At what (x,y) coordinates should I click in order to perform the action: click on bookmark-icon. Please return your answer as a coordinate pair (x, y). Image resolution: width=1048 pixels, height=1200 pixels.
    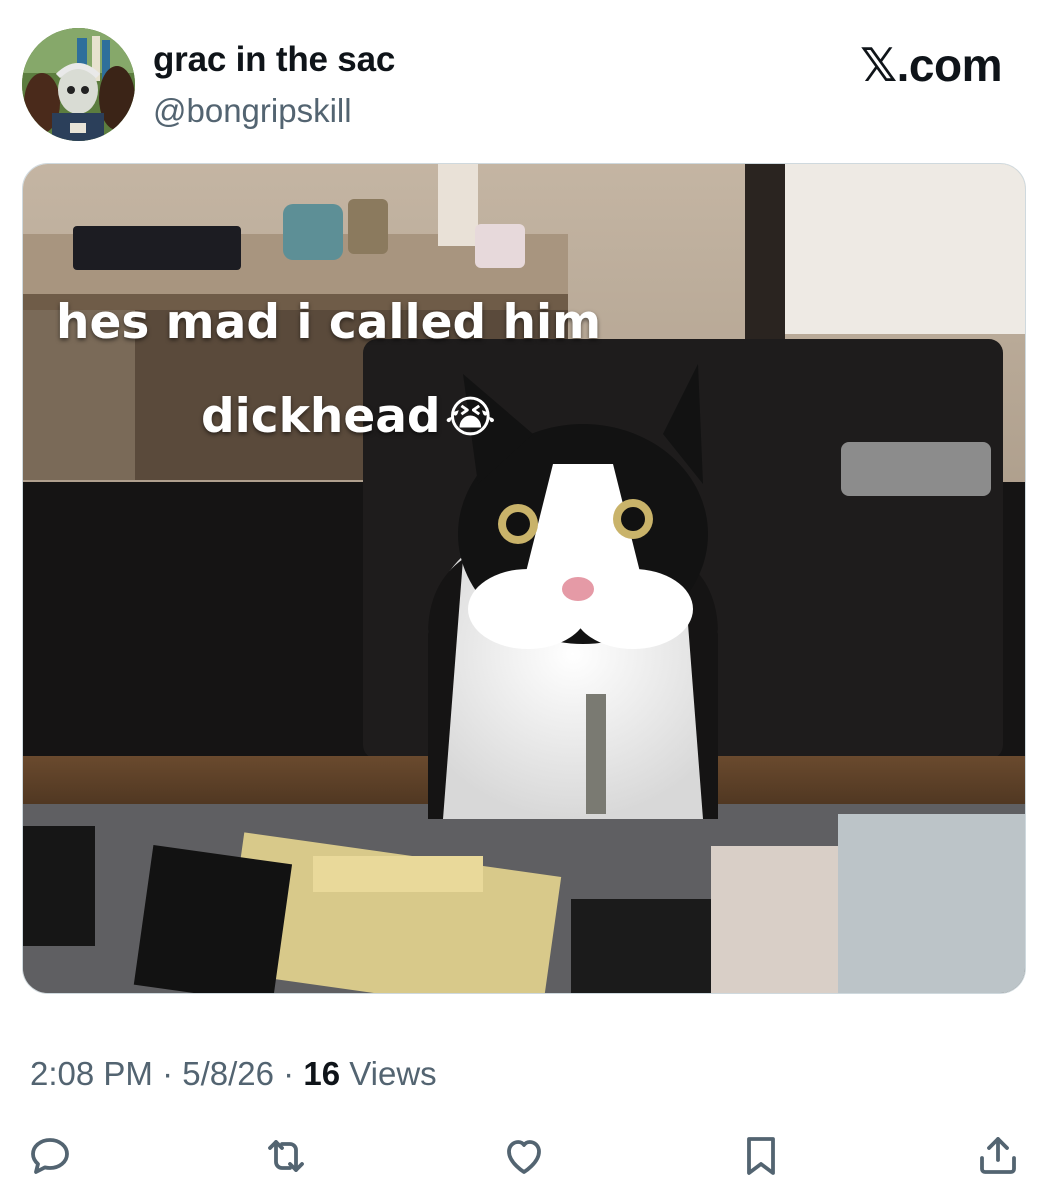
    Looking at the image, I should click on (761, 1156).